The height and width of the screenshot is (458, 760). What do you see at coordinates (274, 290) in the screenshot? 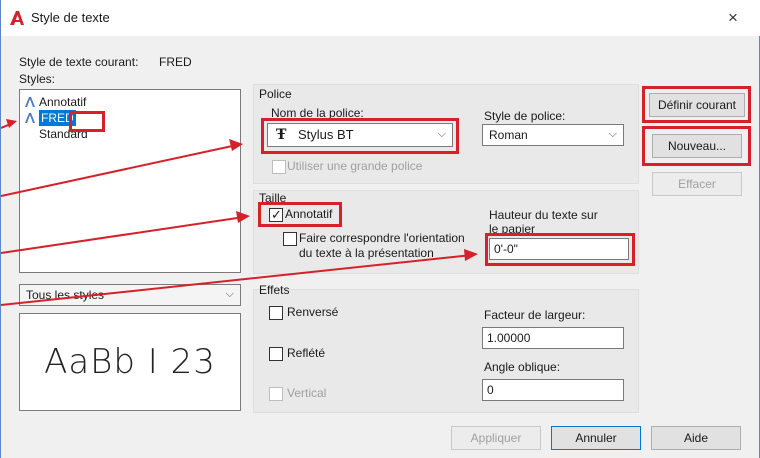
I see `effets-group-label: Effets` at bounding box center [274, 290].